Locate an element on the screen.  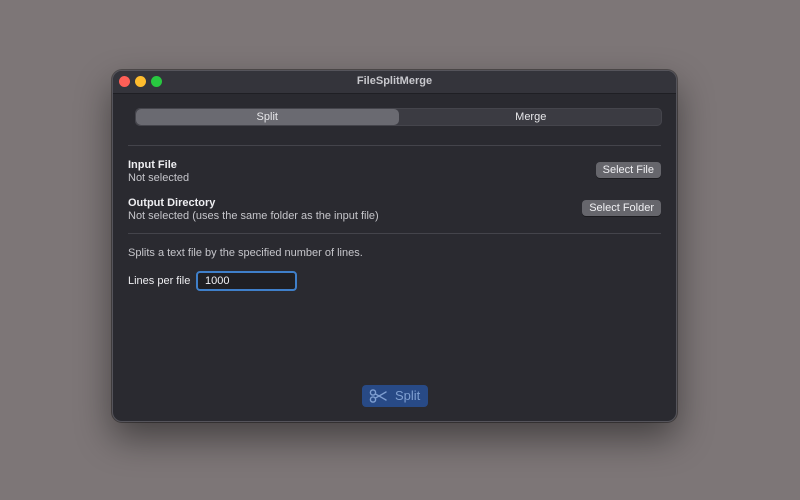
select-folder-button: Select Folder is located at coordinates (621, 208).